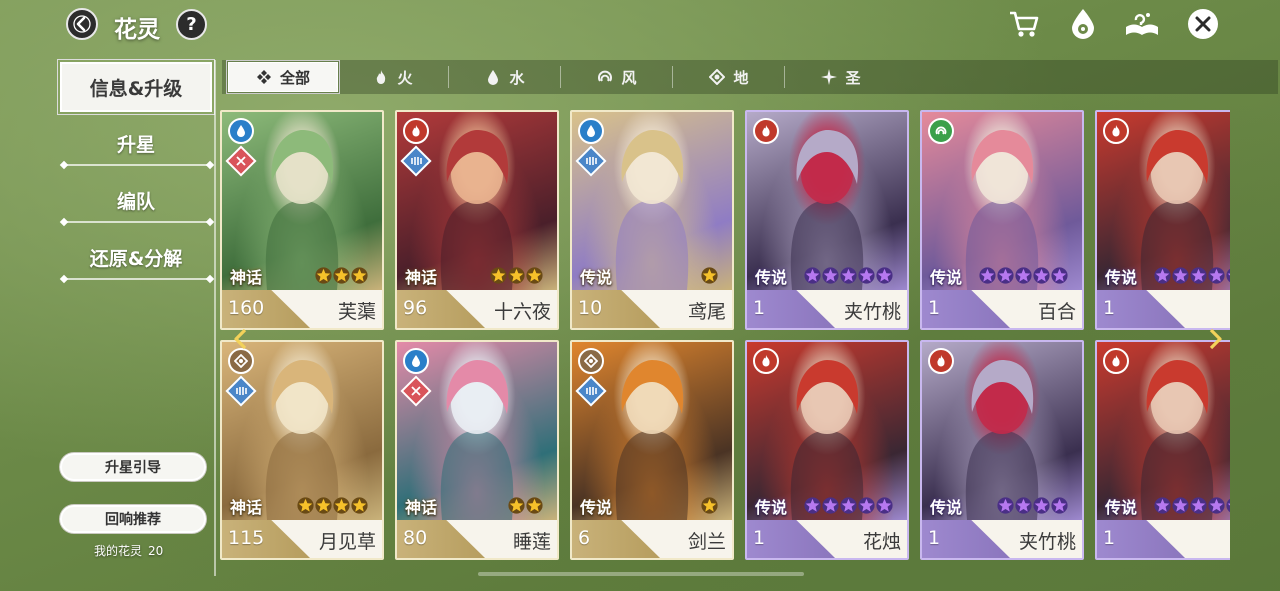  What do you see at coordinates (136, 87) in the screenshot?
I see `tab-info-upgrade: 信息&升级` at bounding box center [136, 87].